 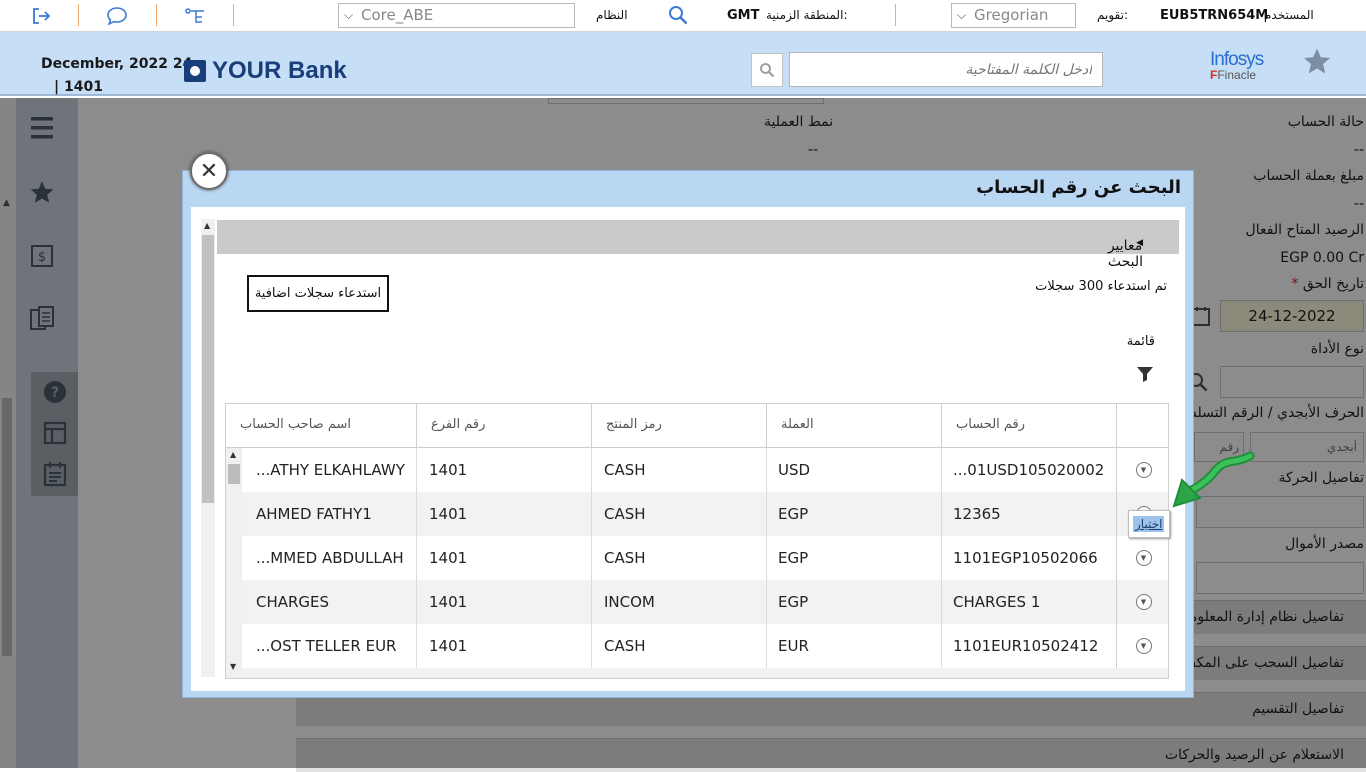 I want to click on table-row: CHARGES 1401 INCOM EGP CHARGES 1 ▼, so click(x=697, y=602).